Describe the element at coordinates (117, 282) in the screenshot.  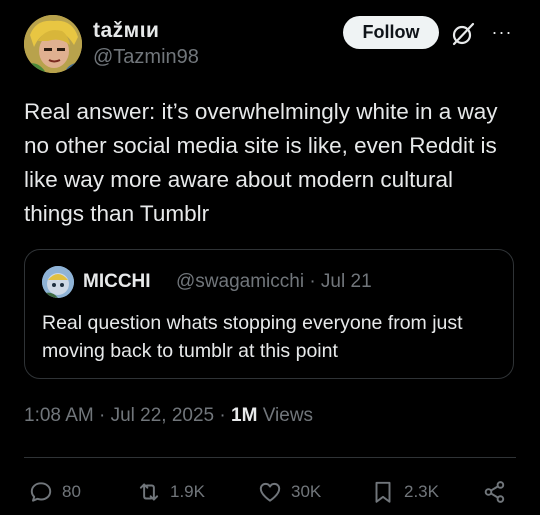
I see `quoted-display-name: MICCHI` at that location.